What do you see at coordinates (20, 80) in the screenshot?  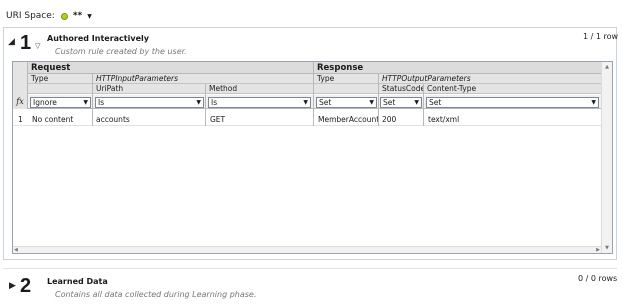 I see `row-header-corner` at bounding box center [20, 80].